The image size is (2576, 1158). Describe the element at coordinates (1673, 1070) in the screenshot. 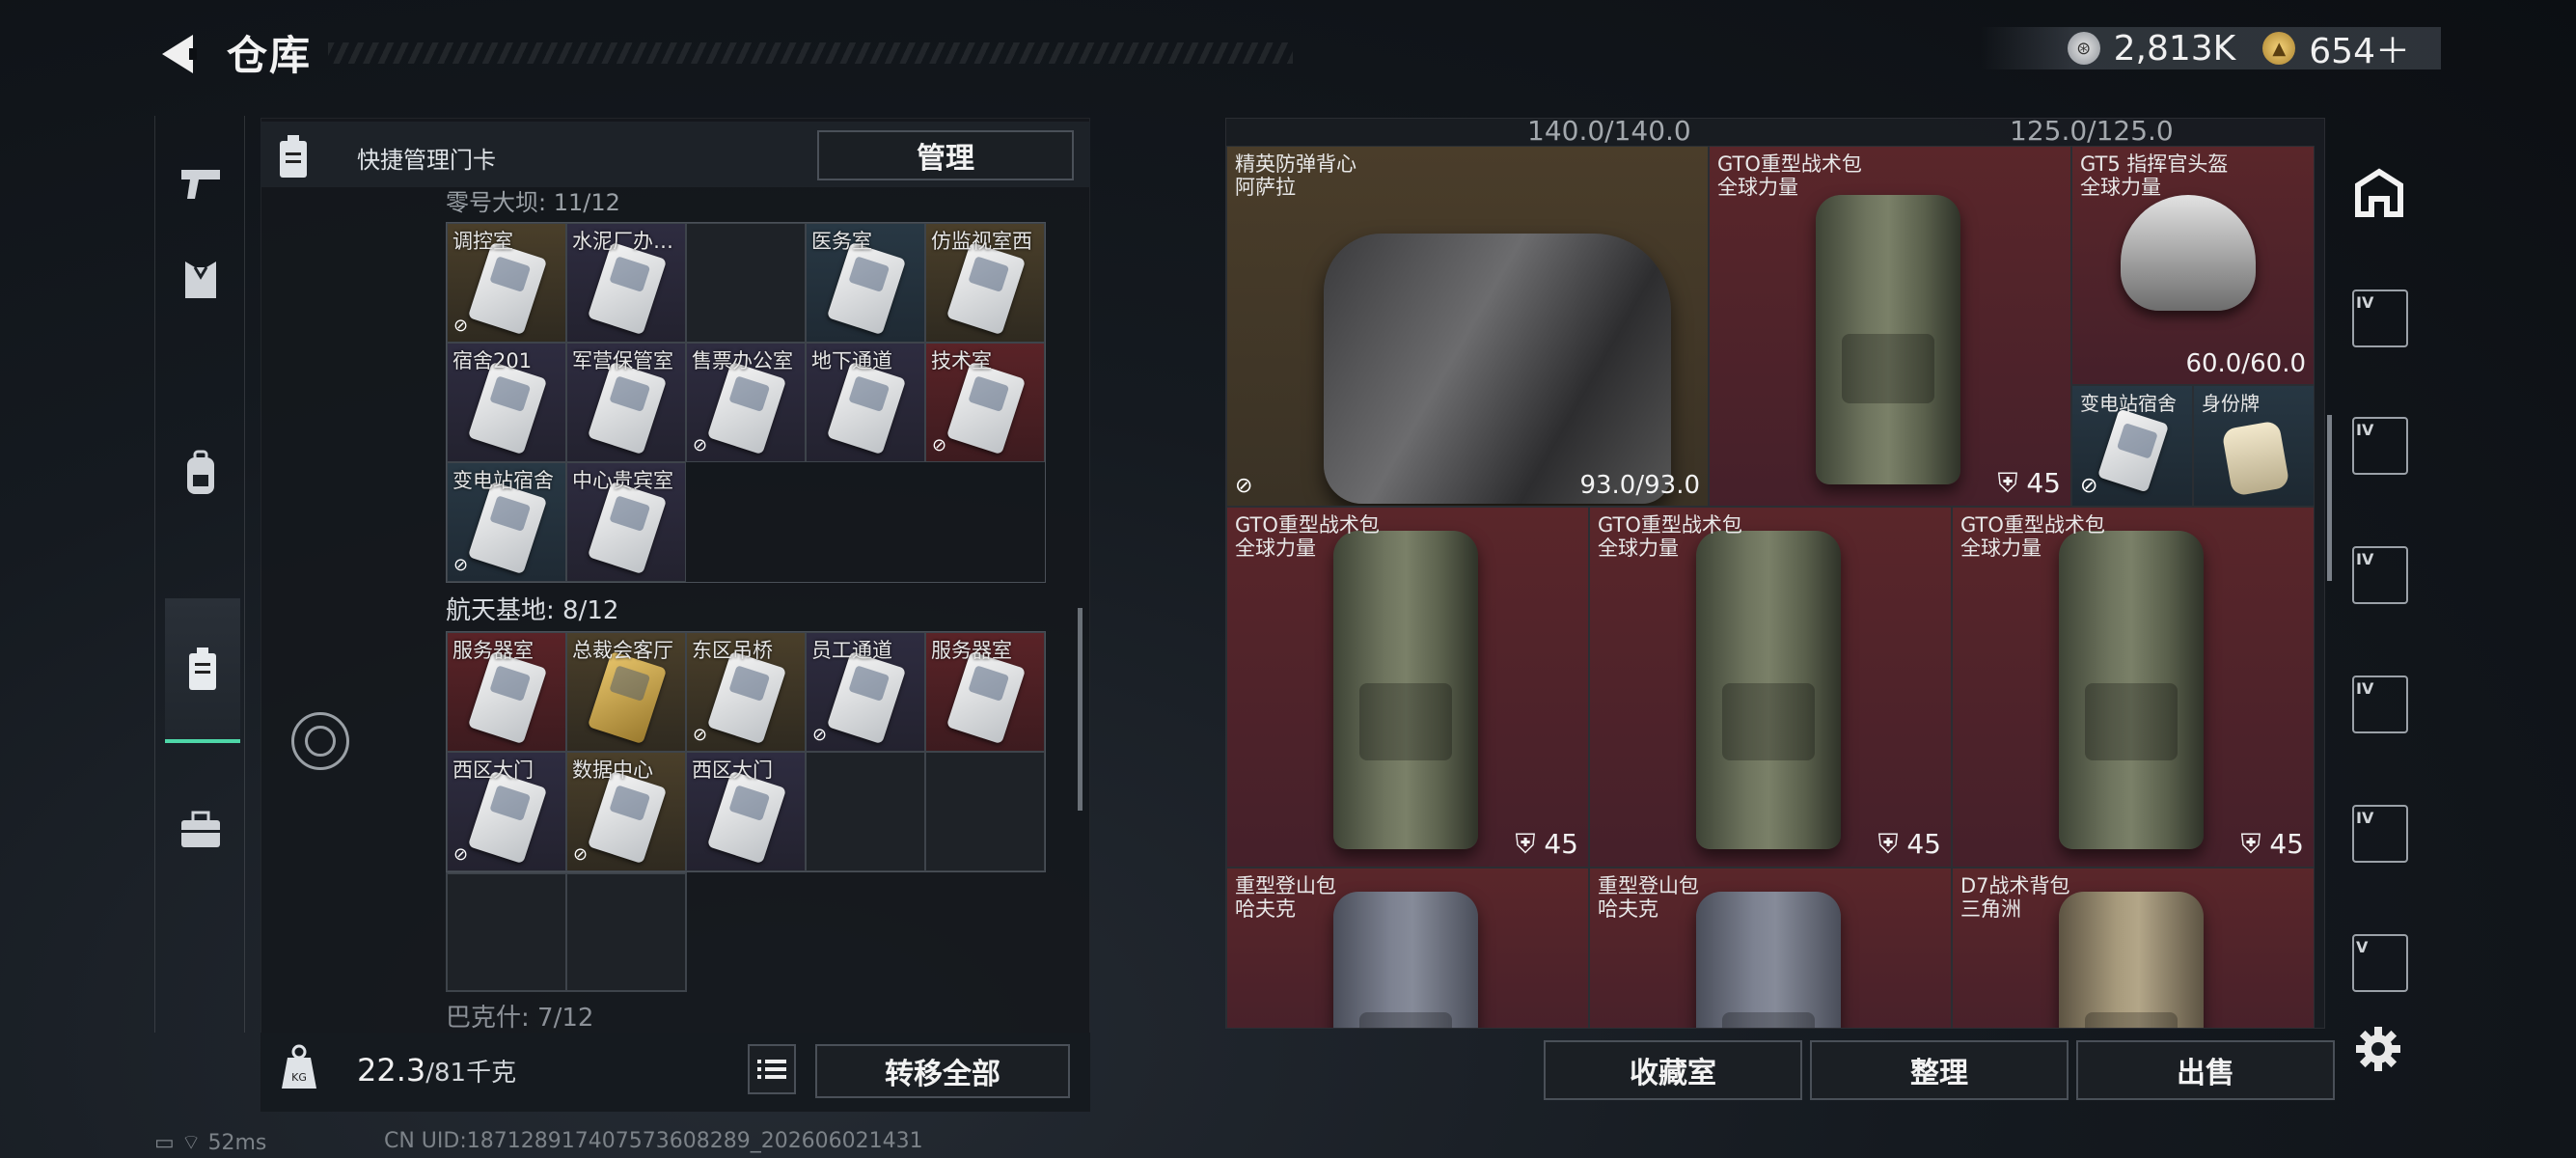

I see `collection-room-button: 收藏室` at that location.